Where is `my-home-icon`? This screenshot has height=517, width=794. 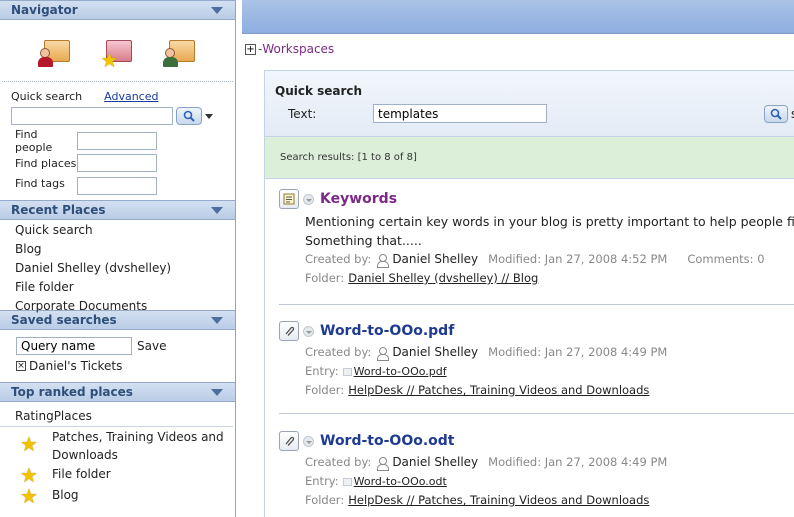
my-home-icon is located at coordinates (55, 51).